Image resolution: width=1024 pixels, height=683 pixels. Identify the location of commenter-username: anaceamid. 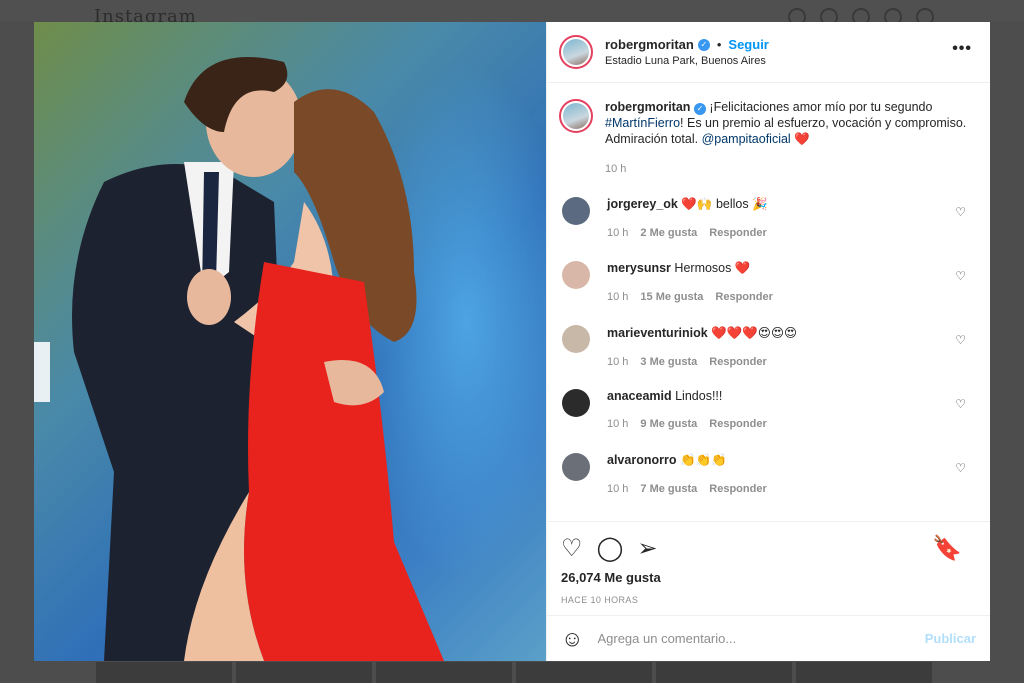
(639, 396).